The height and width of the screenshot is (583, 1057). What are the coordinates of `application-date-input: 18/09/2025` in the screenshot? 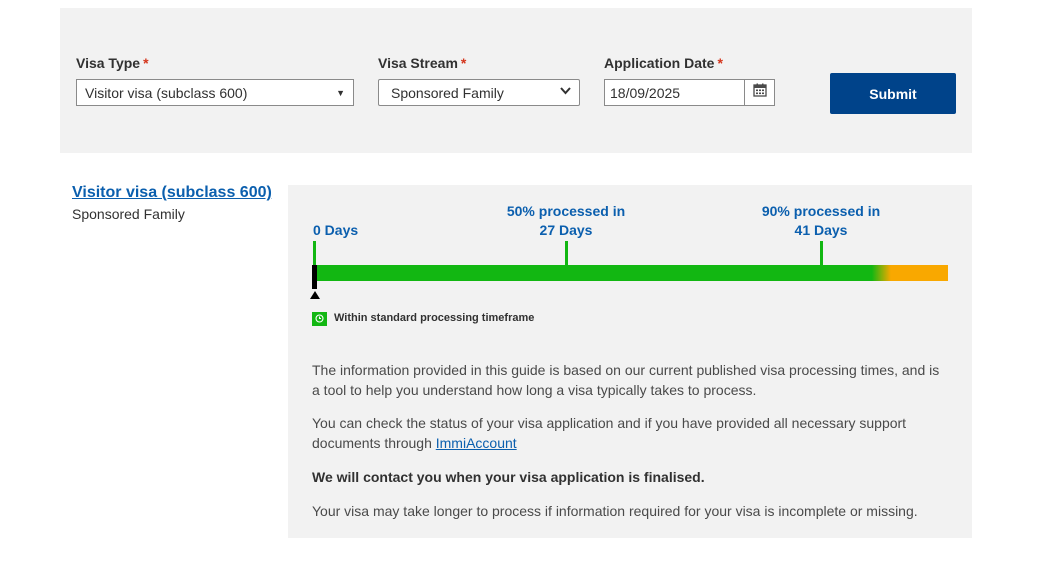 It's located at (674, 92).